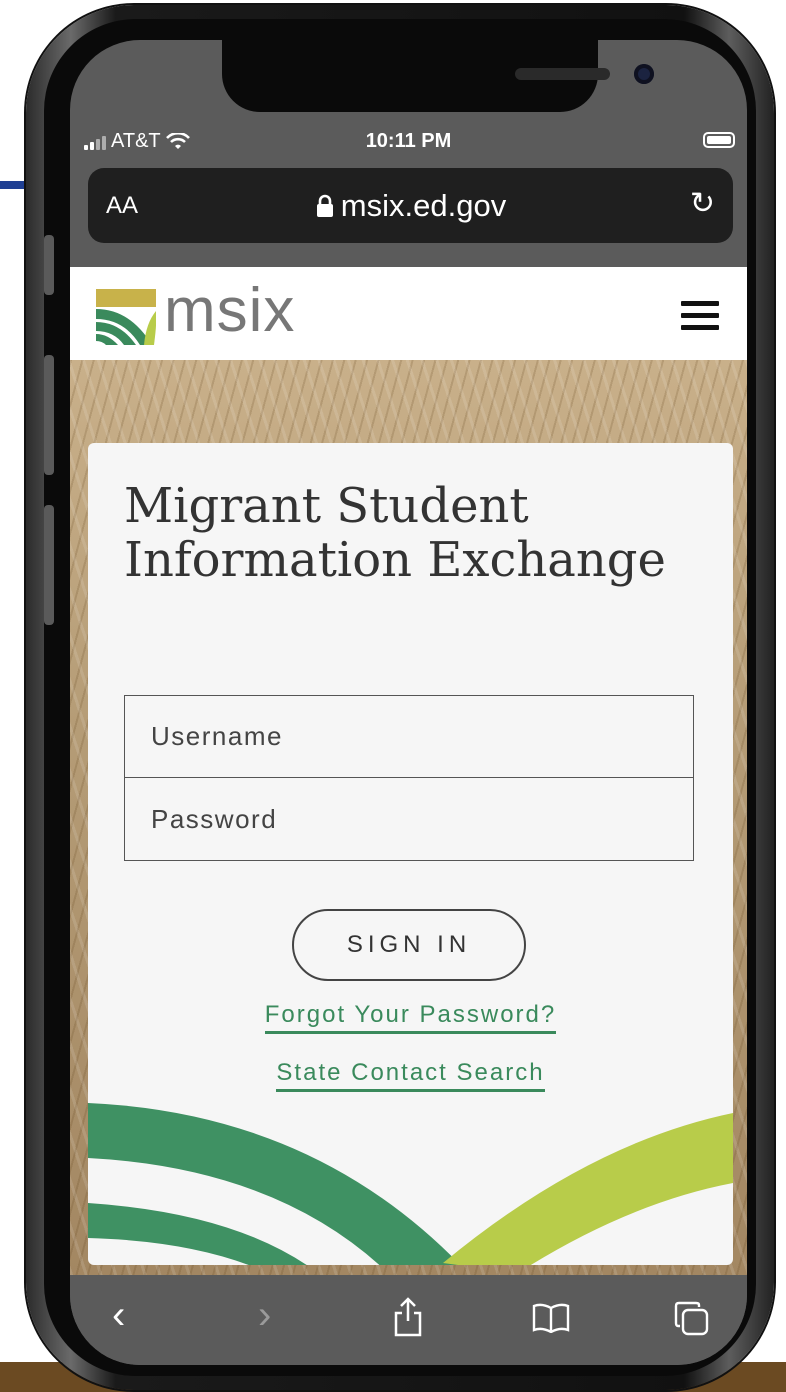 The width and height of the screenshot is (786, 1392). Describe the element at coordinates (700, 316) in the screenshot. I see `hamburger-menu-icon` at that location.